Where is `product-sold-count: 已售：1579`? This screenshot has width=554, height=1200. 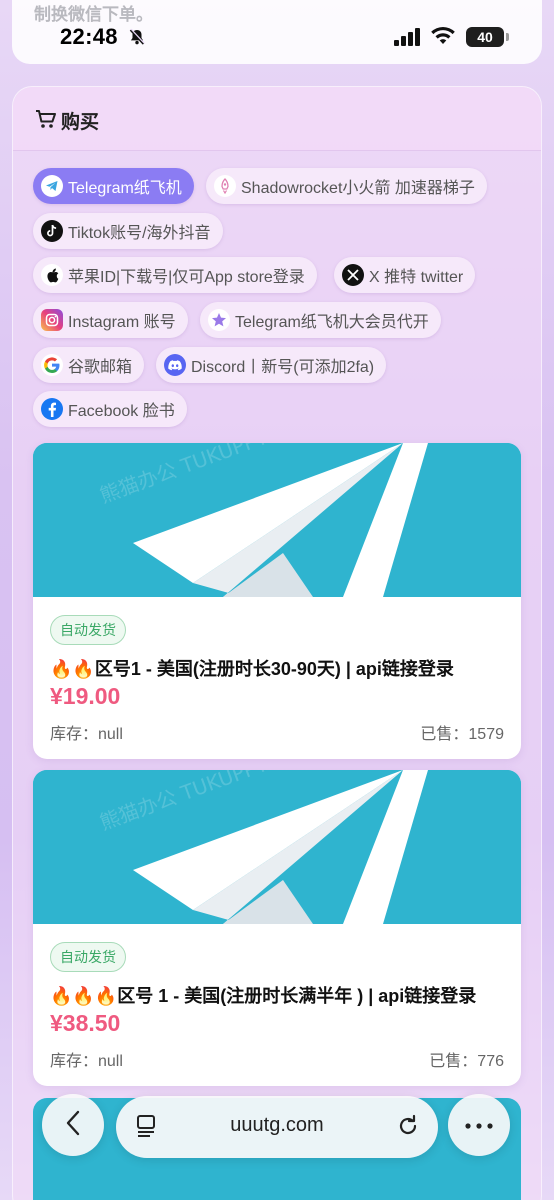
product-sold-count: 已售：1579 is located at coordinates (462, 734).